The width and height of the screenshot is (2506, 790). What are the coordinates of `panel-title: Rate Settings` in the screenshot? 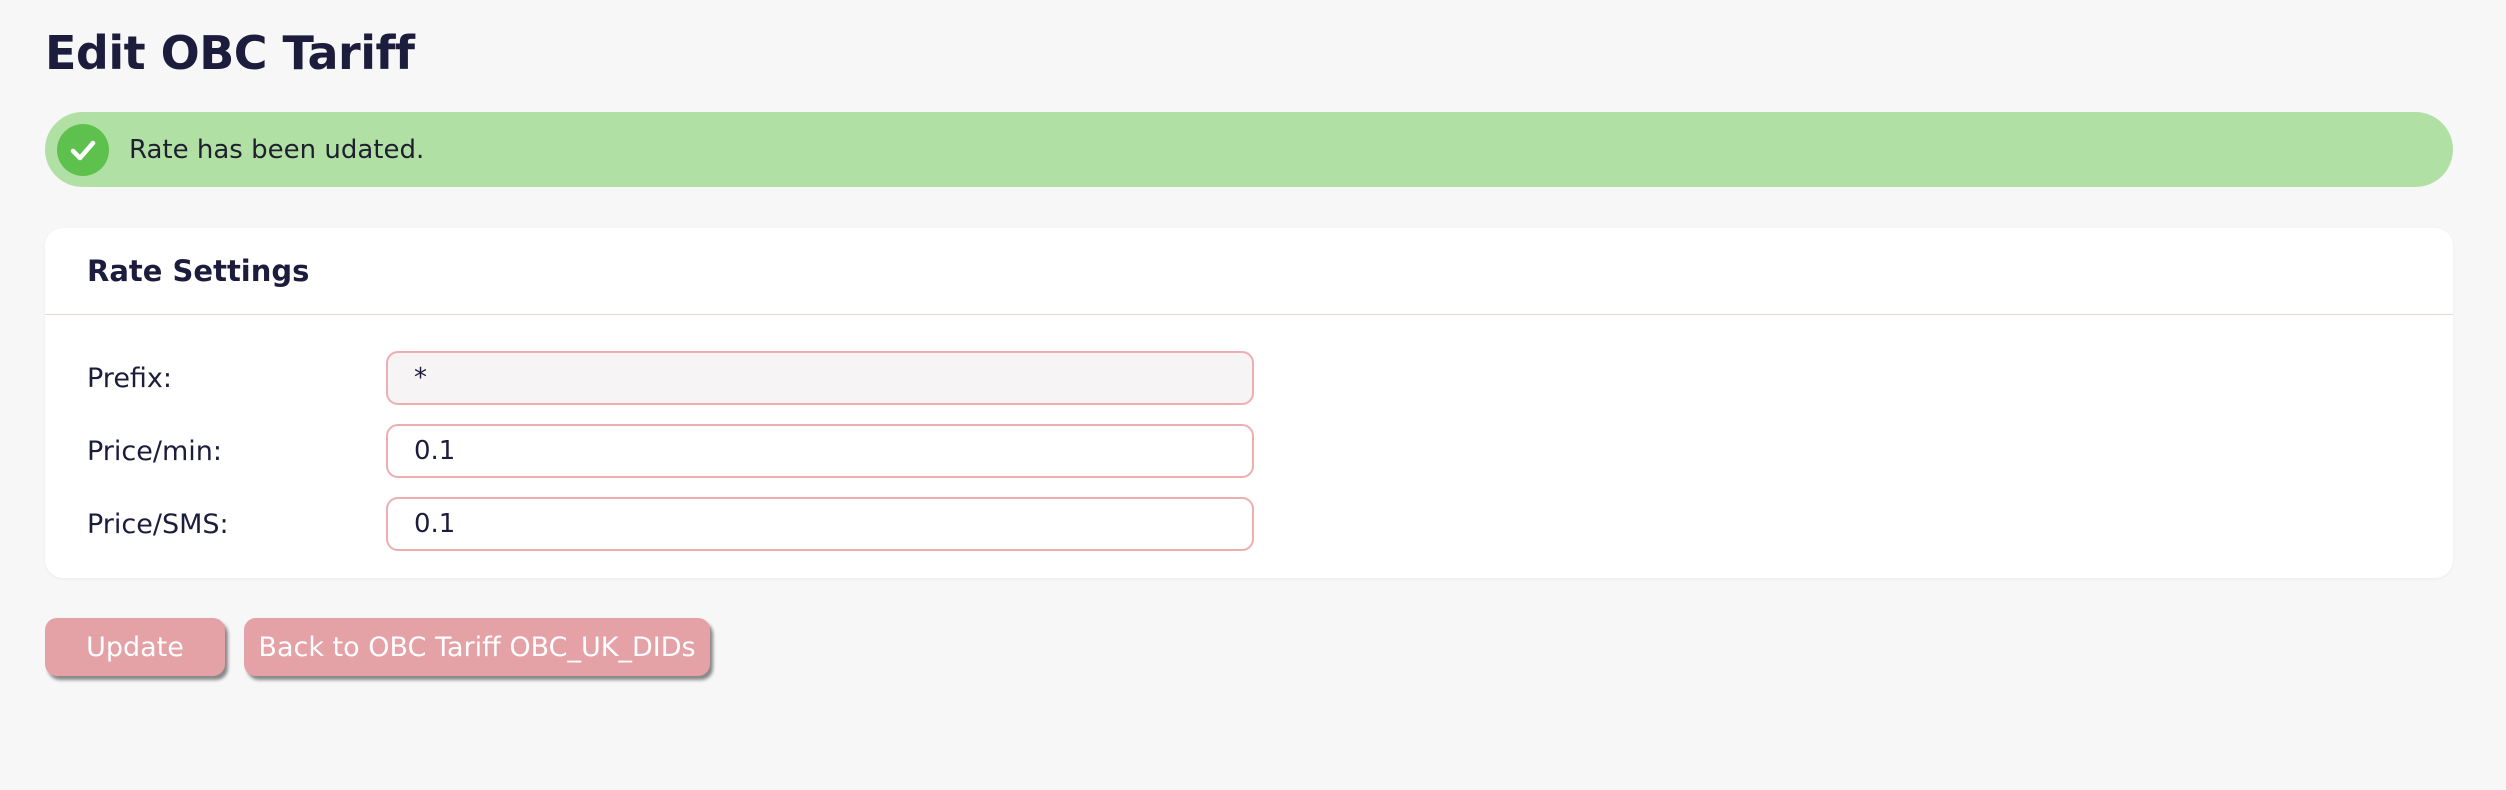 It's located at (198, 271).